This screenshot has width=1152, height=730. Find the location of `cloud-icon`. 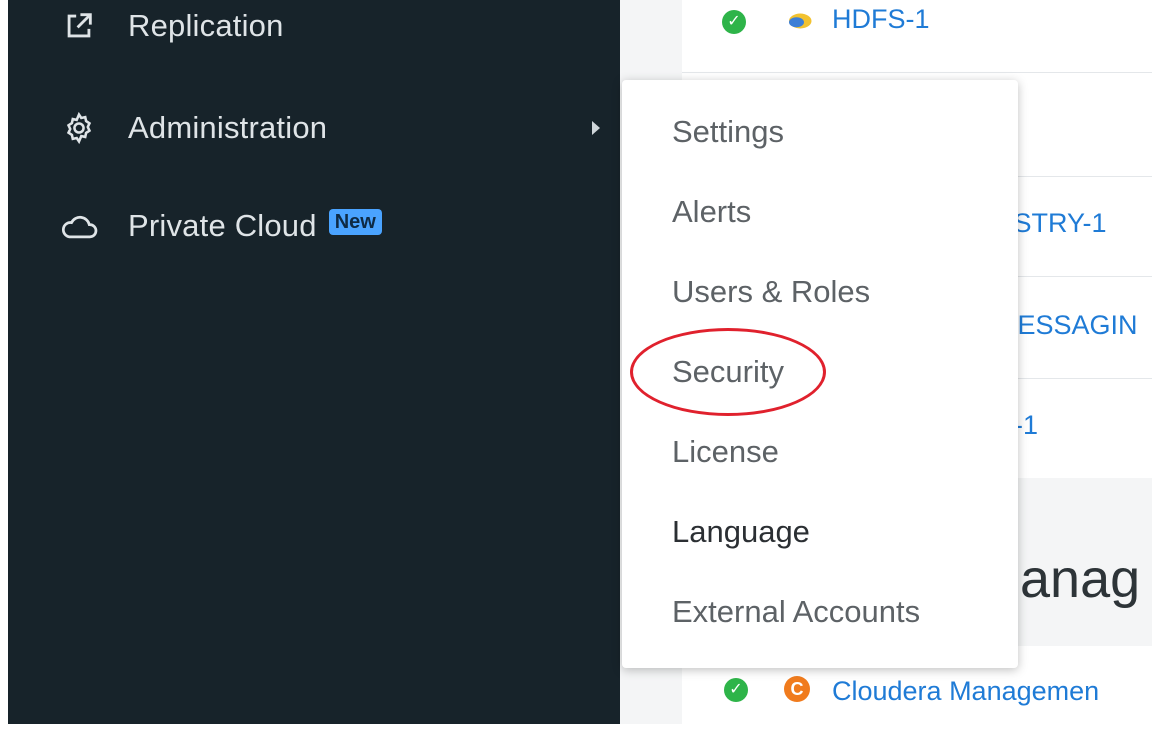

cloud-icon is located at coordinates (79, 226).